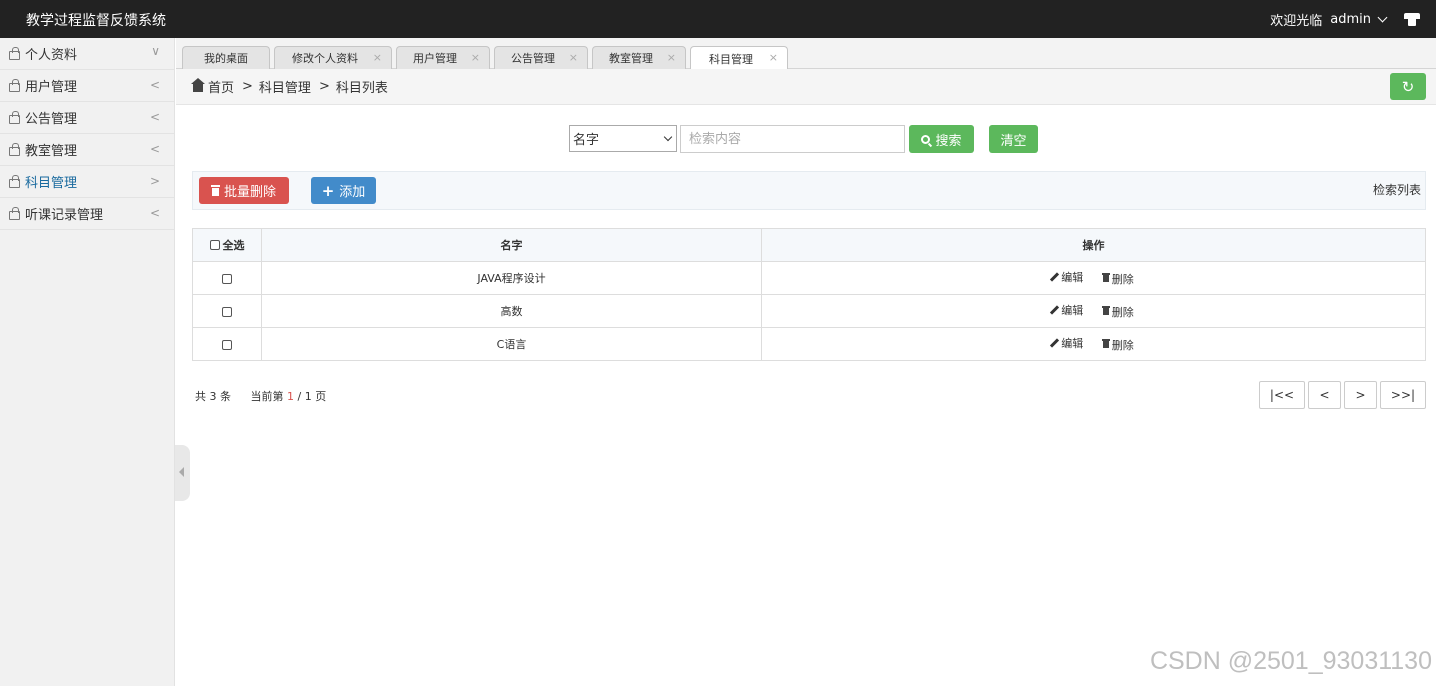 The width and height of the screenshot is (1436, 686). What do you see at coordinates (792, 139) in the screenshot?
I see `search-input` at bounding box center [792, 139].